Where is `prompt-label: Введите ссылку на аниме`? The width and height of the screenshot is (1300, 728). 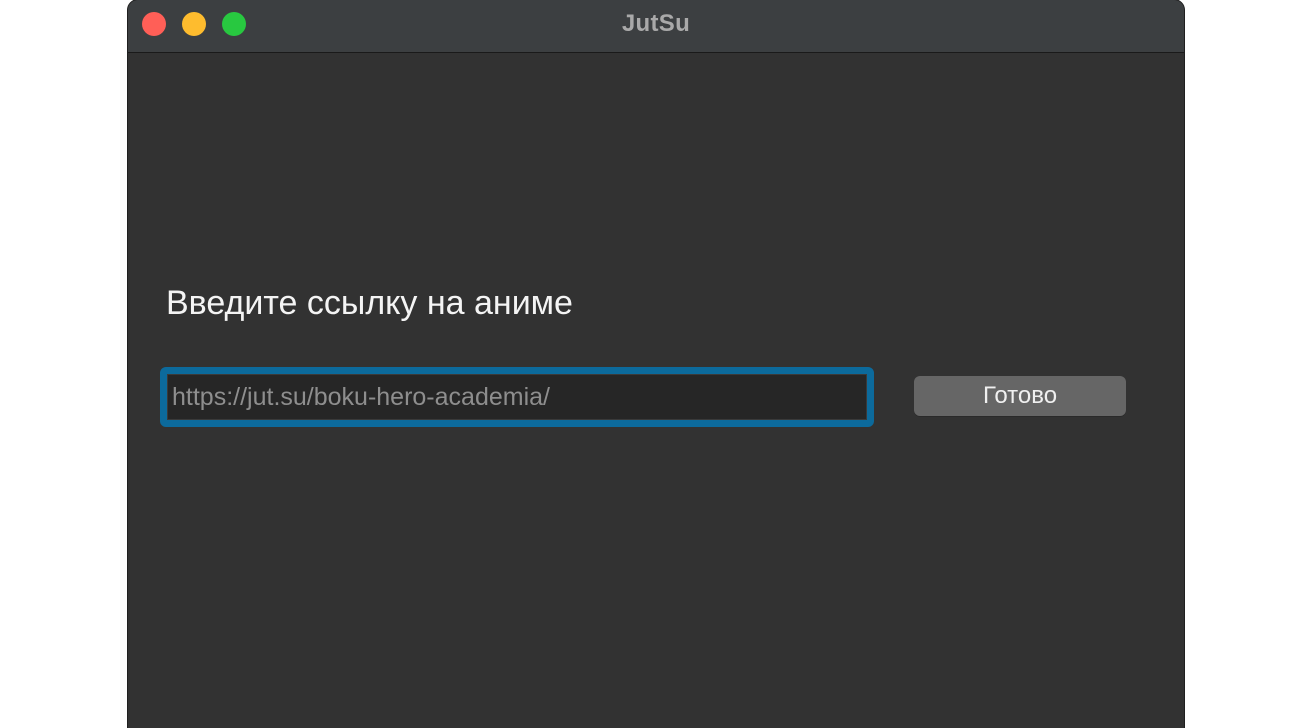
prompt-label: Введите ссылку на аниме is located at coordinates (369, 303).